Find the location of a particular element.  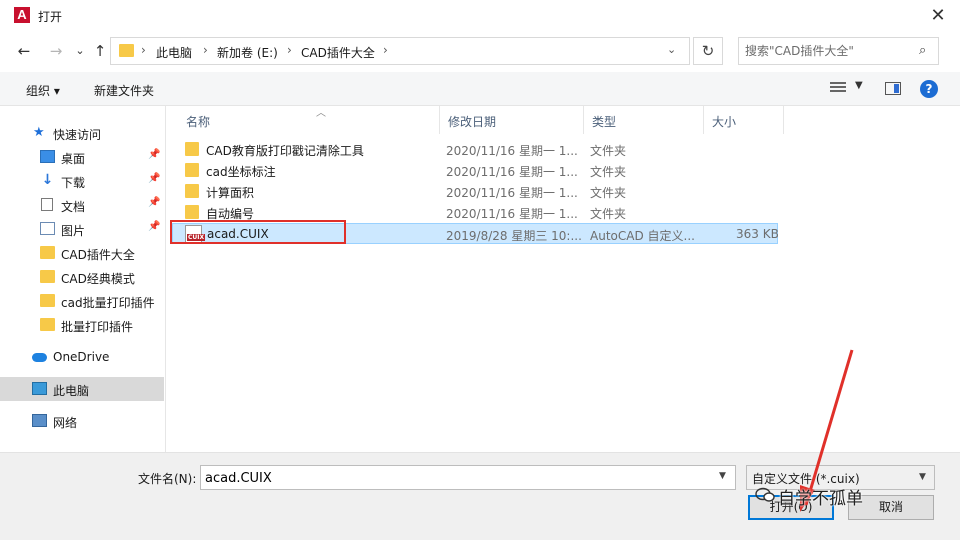

search-box: ⌕ is located at coordinates (838, 51).